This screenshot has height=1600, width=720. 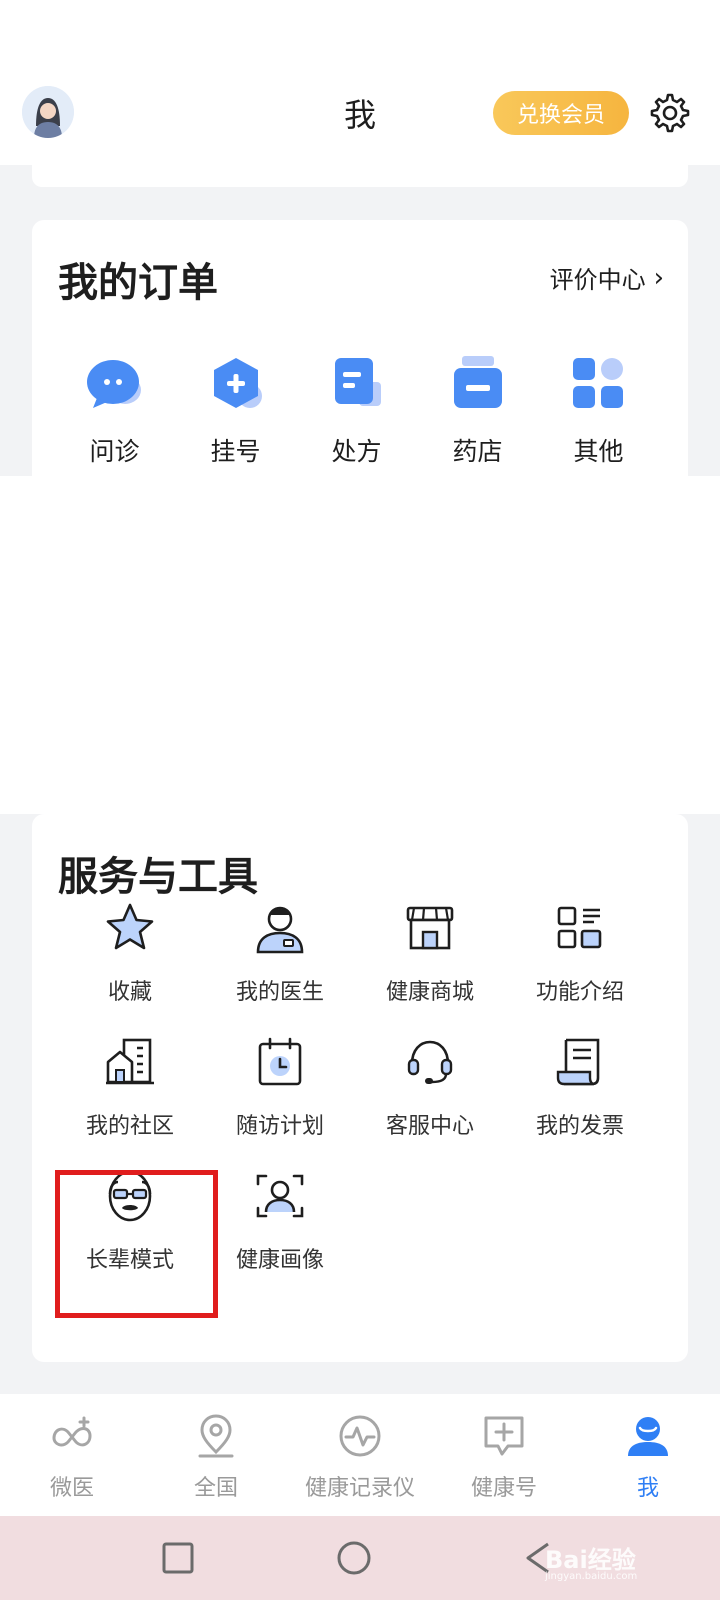 What do you see at coordinates (648, 1436) in the screenshot?
I see `profile-icon` at bounding box center [648, 1436].